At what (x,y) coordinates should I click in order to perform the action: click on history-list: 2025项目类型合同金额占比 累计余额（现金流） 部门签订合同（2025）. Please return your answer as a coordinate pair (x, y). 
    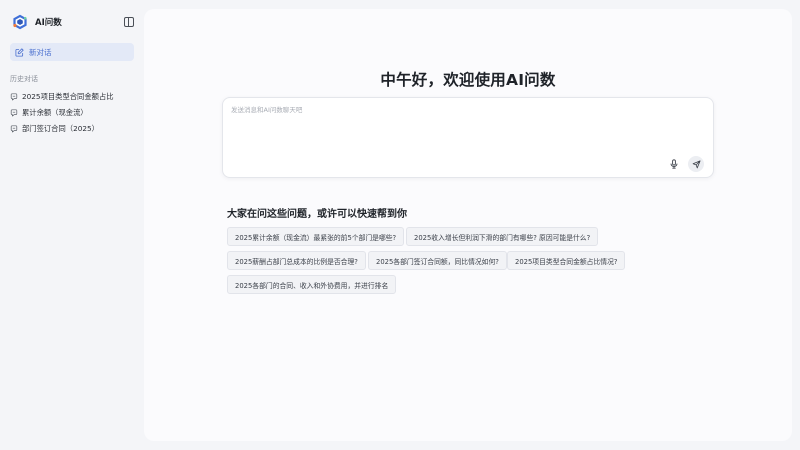
    Looking at the image, I should click on (72, 113).